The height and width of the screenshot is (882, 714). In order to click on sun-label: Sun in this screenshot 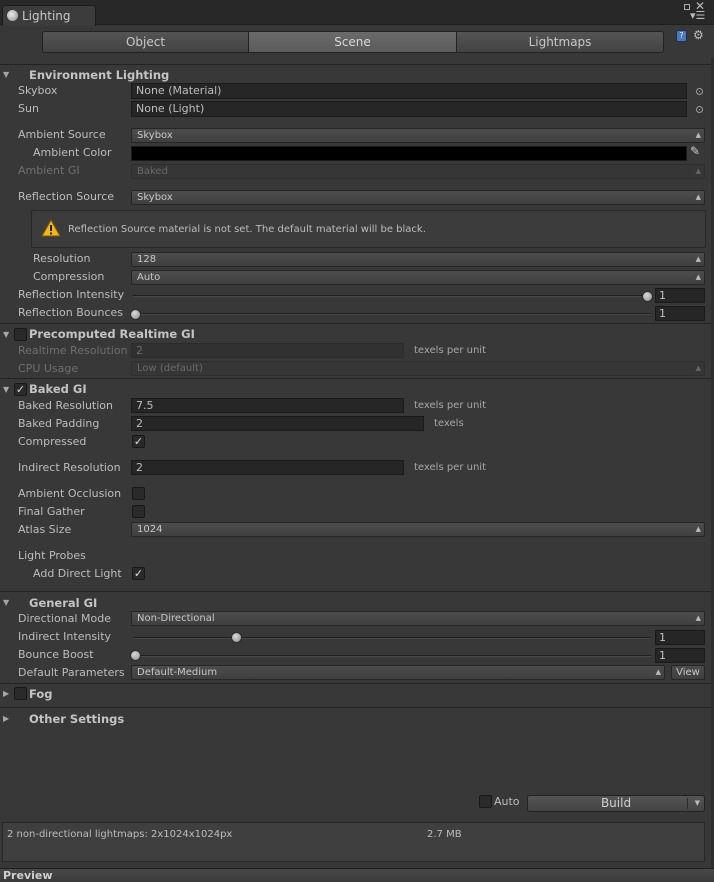, I will do `click(28, 108)`.